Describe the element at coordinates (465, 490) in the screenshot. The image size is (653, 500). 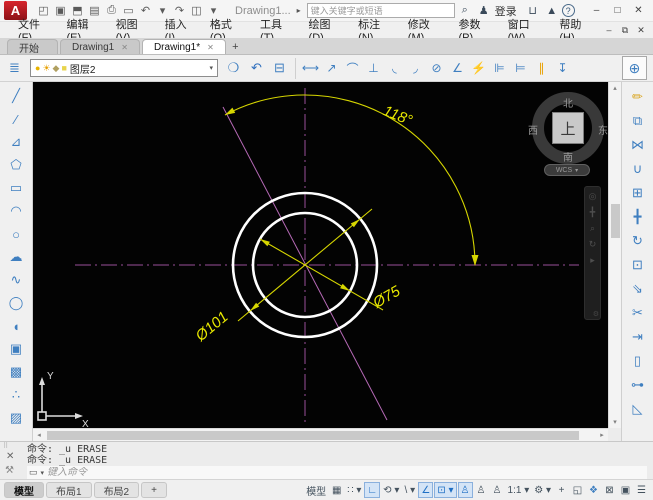
I see `annotation-visibility-icon: ♙` at that location.